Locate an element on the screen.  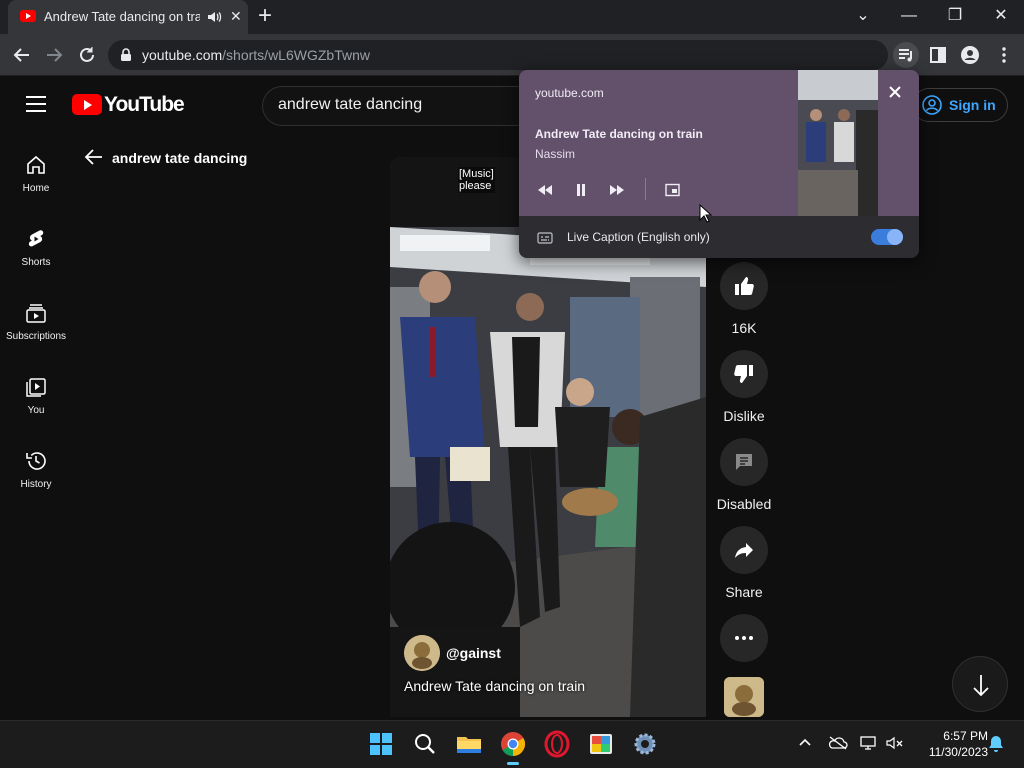
opera-icon is located at coordinates (557, 744).